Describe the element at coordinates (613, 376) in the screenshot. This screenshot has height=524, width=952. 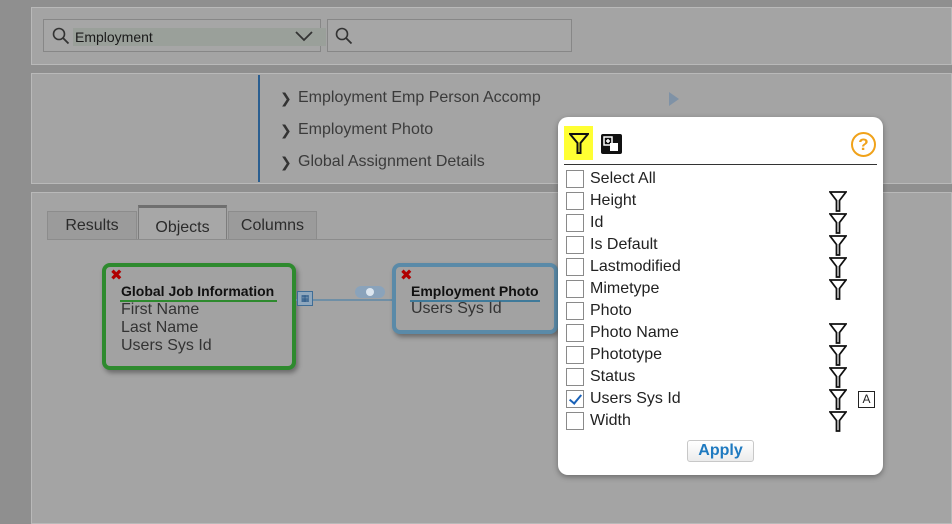
I see `field-label: Status` at that location.